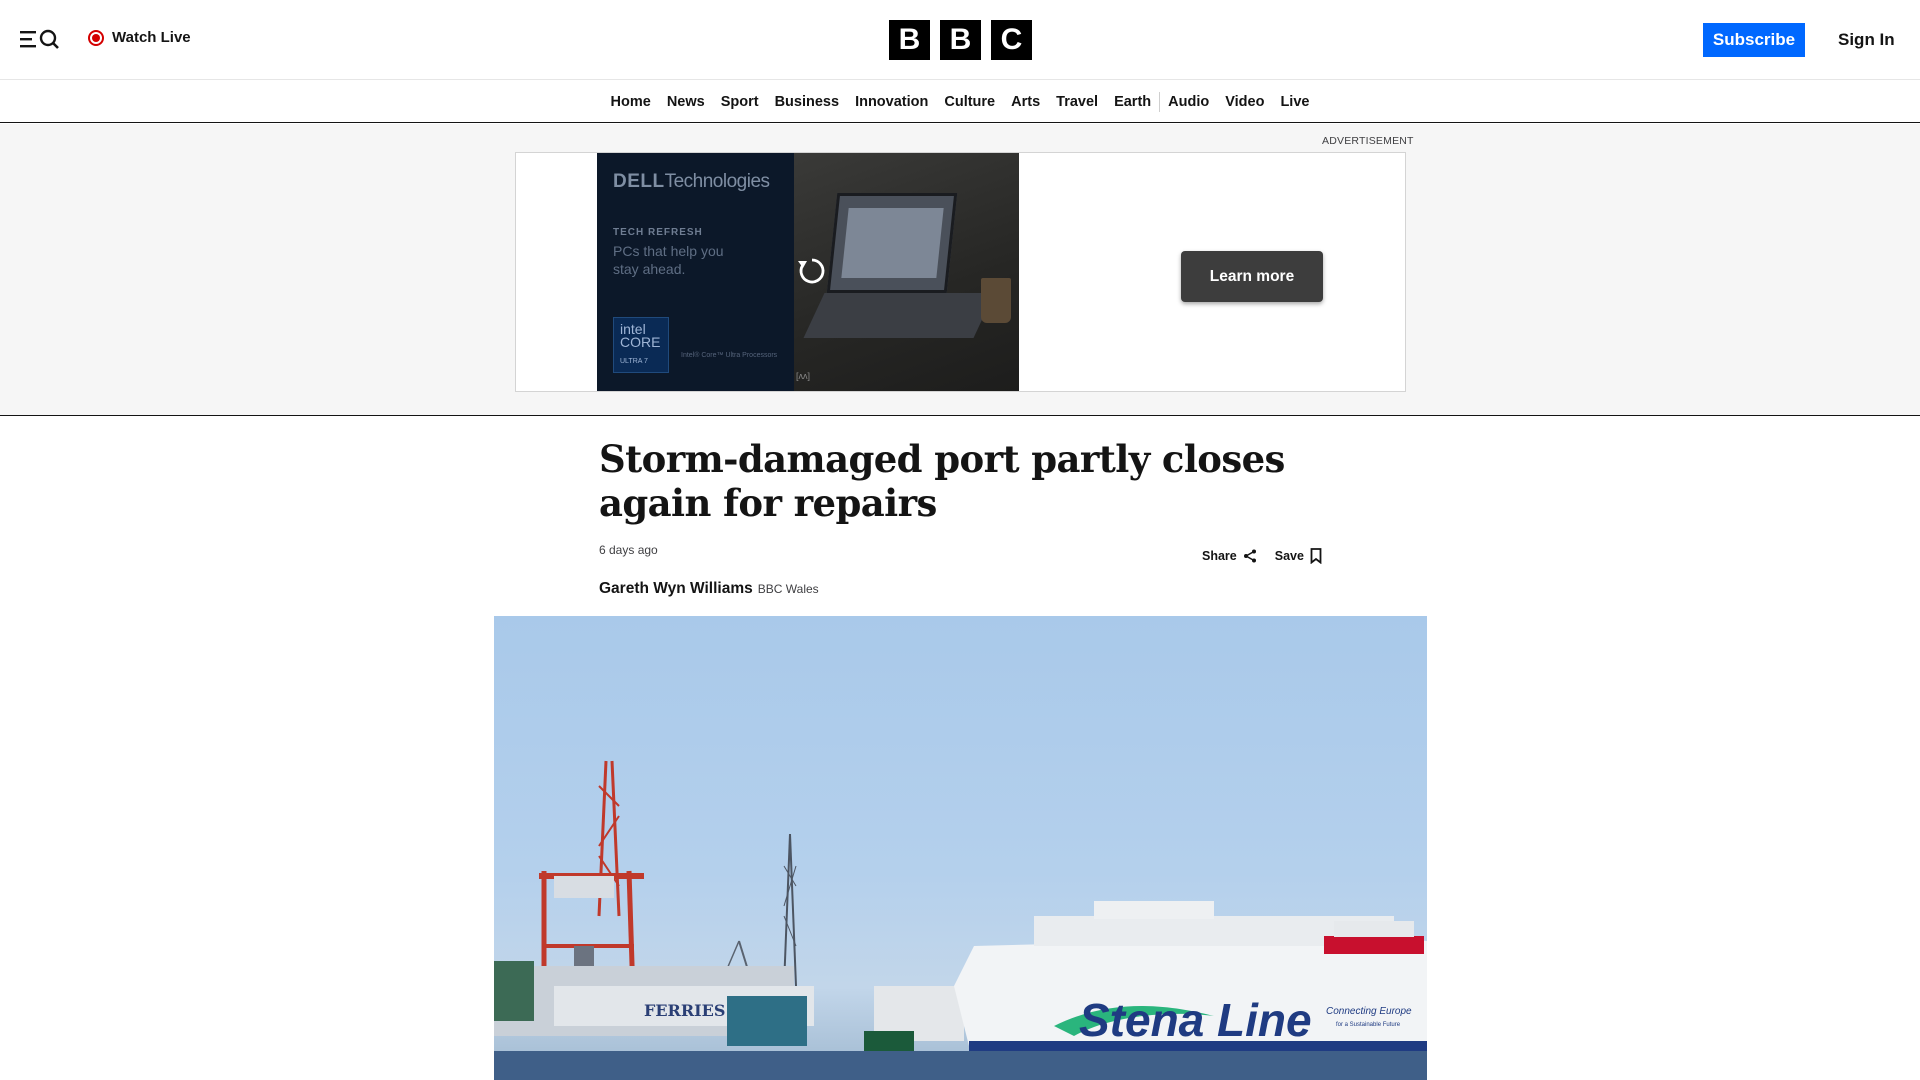  Describe the element at coordinates (767, 1021) in the screenshot. I see `terminal-building` at that location.